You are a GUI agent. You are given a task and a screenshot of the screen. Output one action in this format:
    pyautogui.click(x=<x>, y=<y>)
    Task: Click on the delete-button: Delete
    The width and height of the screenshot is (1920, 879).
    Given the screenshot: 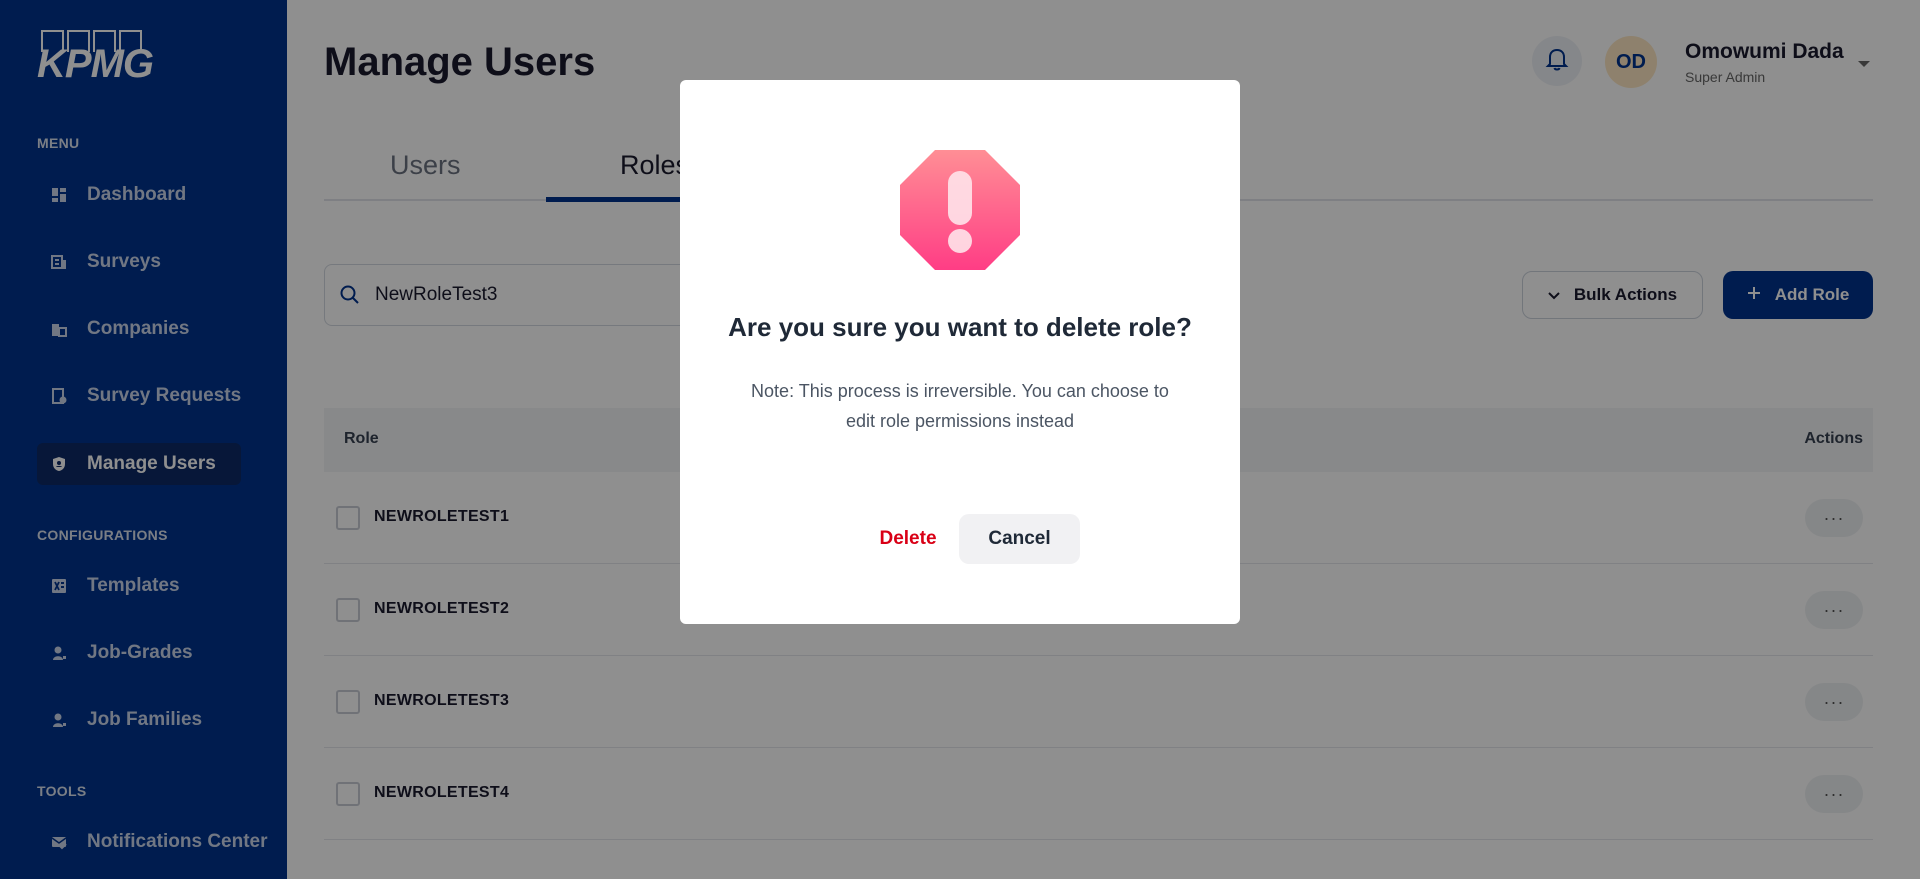 What is the action you would take?
    pyautogui.click(x=908, y=539)
    